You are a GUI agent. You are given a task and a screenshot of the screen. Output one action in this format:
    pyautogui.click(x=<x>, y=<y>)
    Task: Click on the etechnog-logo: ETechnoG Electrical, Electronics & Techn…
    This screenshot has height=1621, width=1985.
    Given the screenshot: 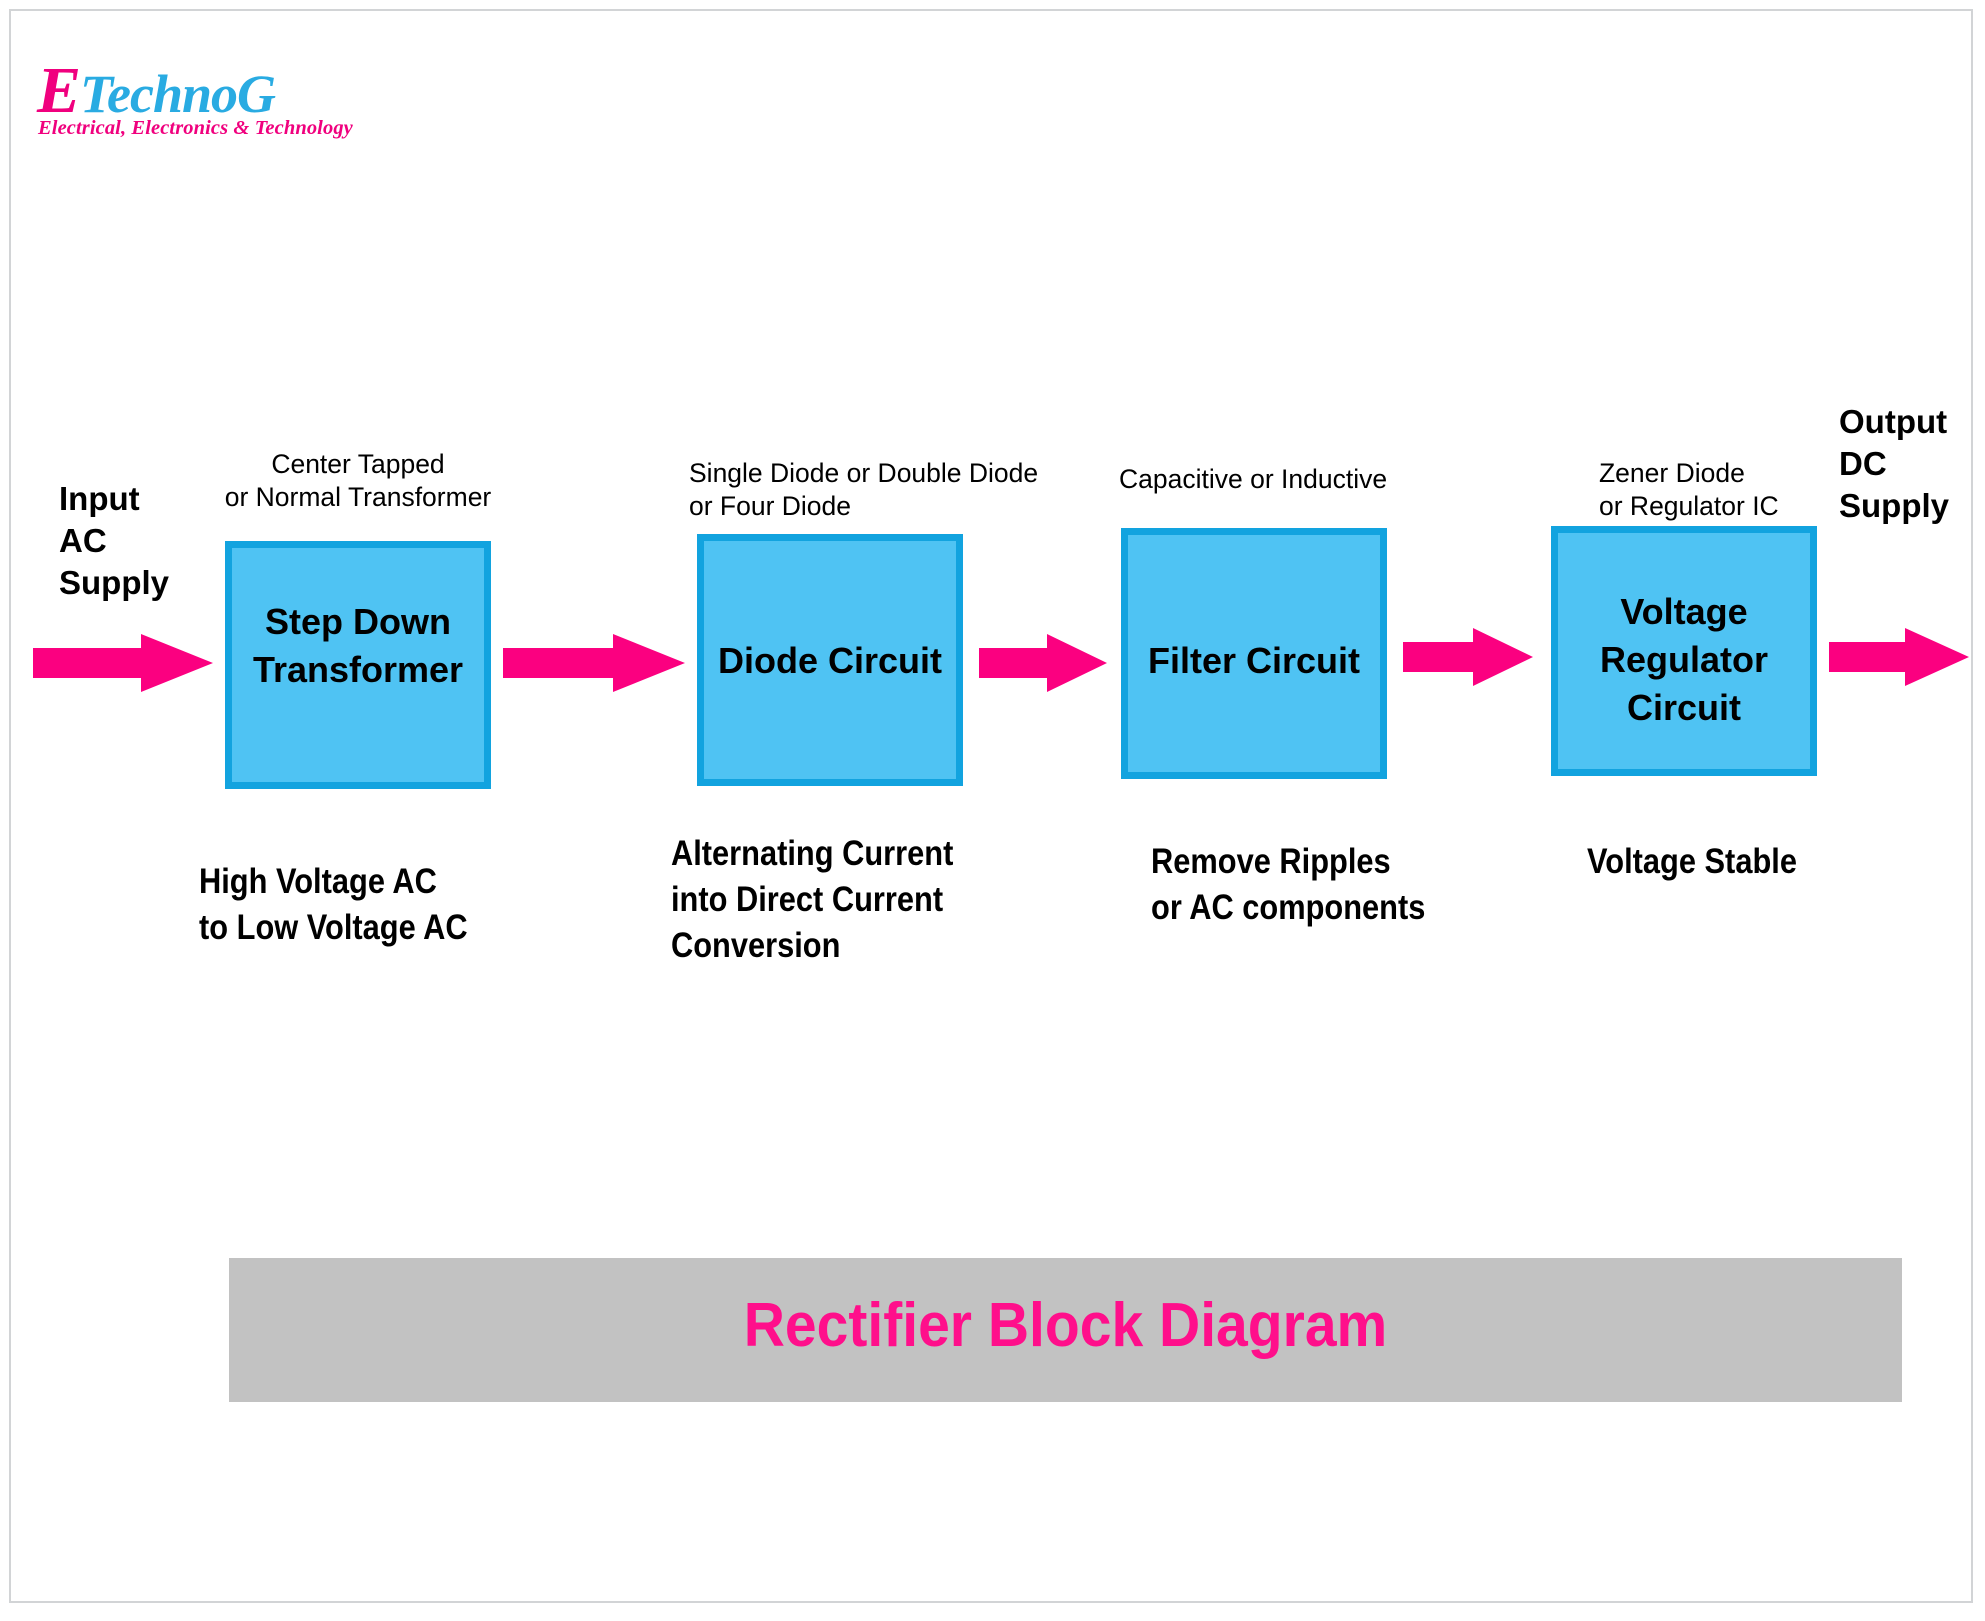 What is the action you would take?
    pyautogui.click(x=195, y=107)
    